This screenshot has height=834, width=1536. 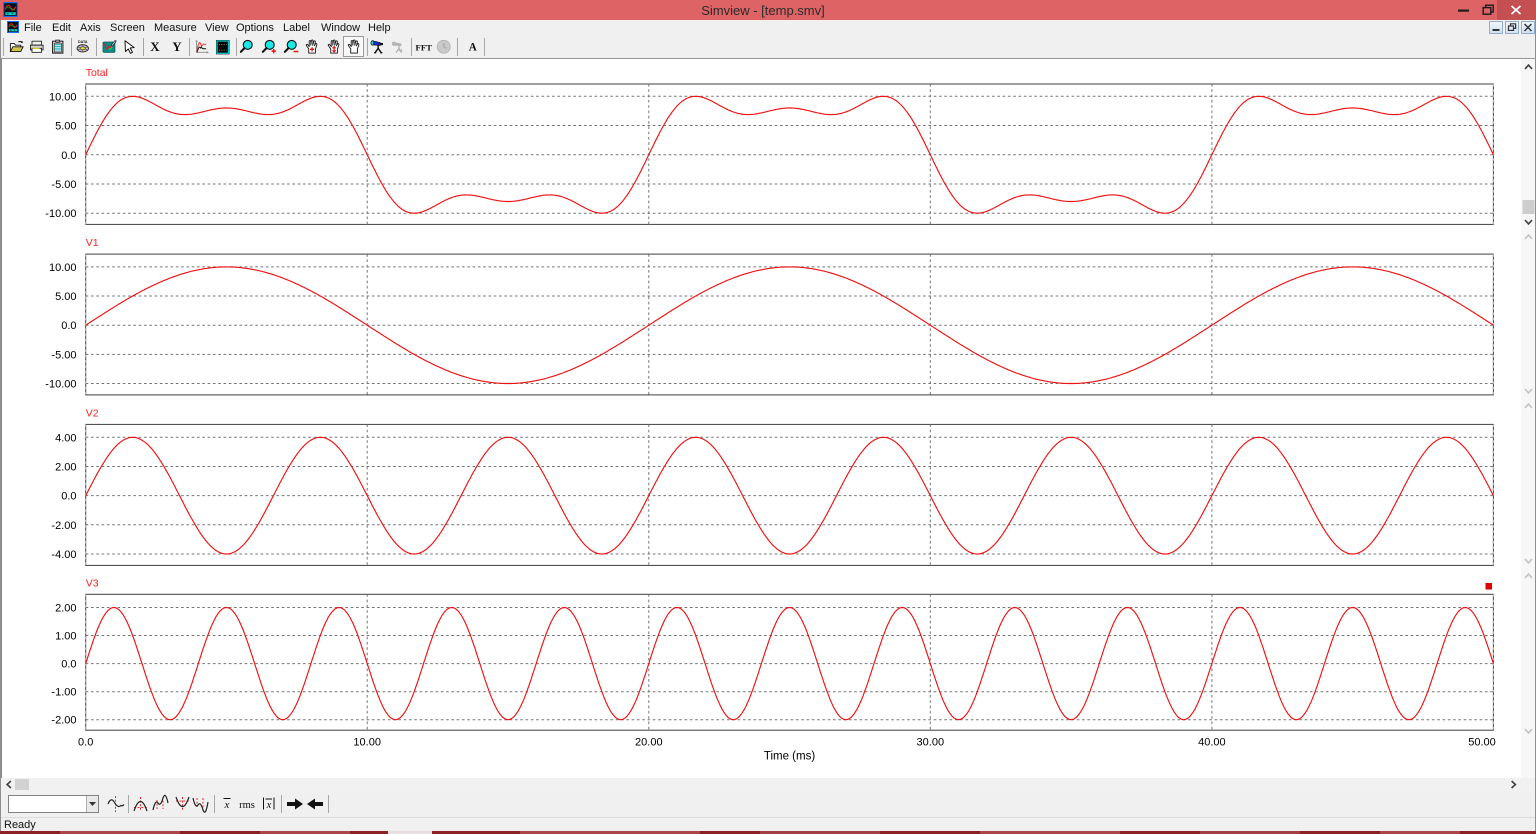 I want to click on svg-text: rms, so click(x=247, y=805).